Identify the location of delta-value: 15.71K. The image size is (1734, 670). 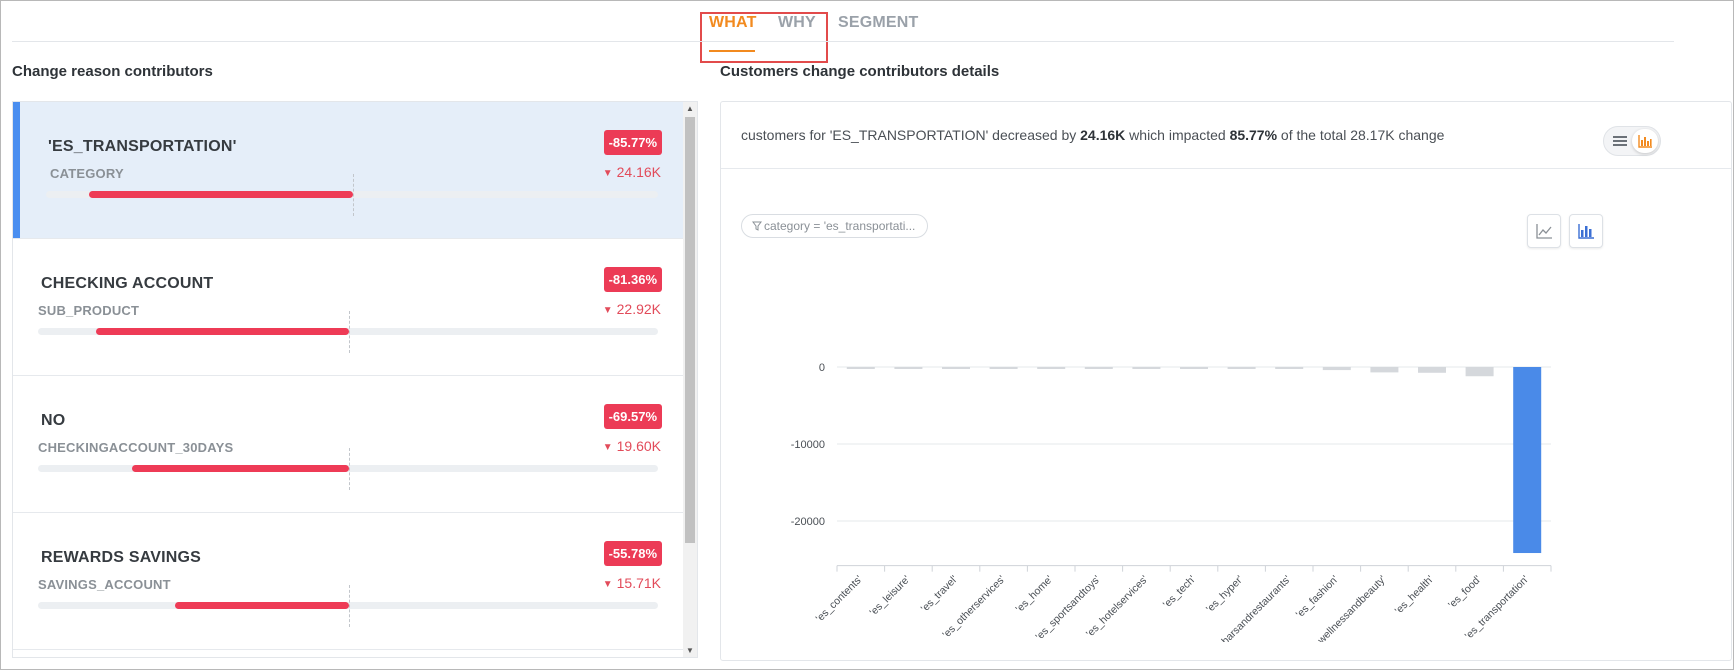
(638, 583).